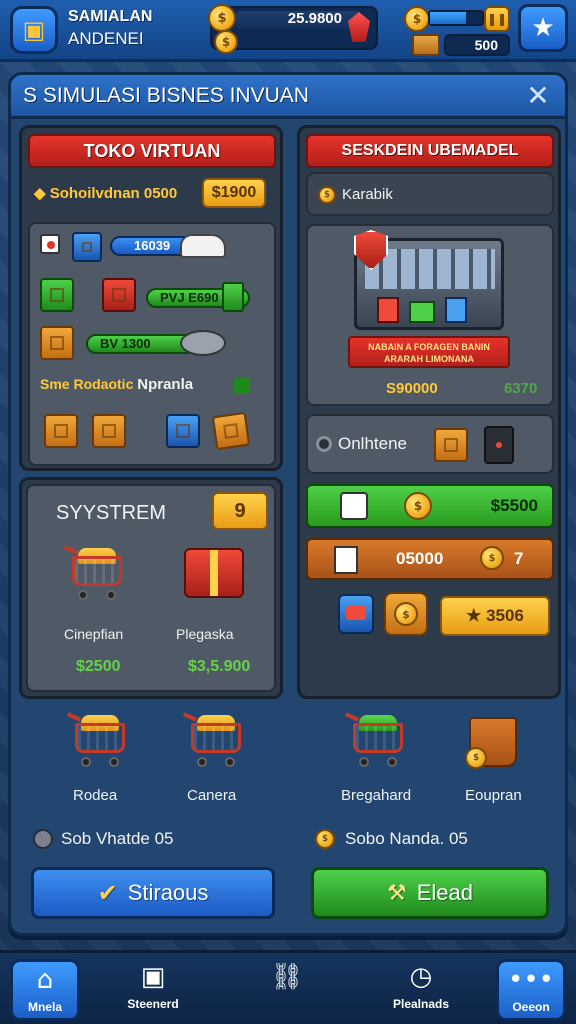 Image resolution: width=576 pixels, height=1024 pixels. Describe the element at coordinates (166, 95) in the screenshot. I see `panel-title: S SIMULASI BISNES INVUAN` at that location.